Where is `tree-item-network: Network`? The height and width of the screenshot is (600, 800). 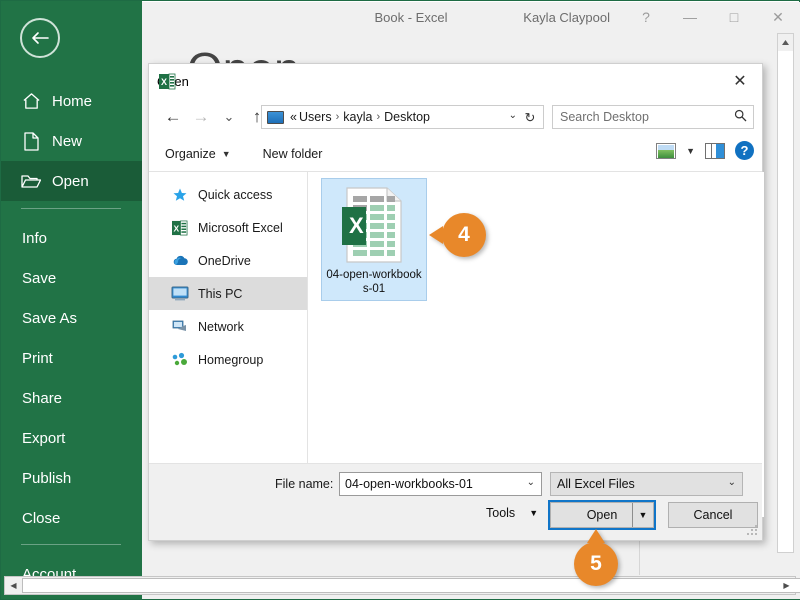
tree-item-network: Network is located at coordinates (228, 326).